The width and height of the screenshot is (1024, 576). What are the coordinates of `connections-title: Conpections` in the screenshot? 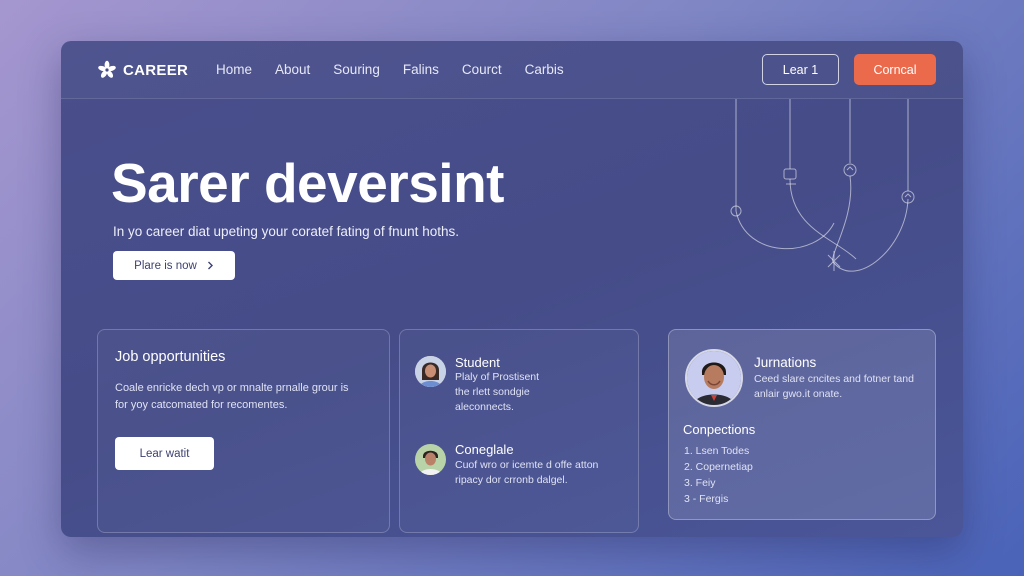 It's located at (719, 429).